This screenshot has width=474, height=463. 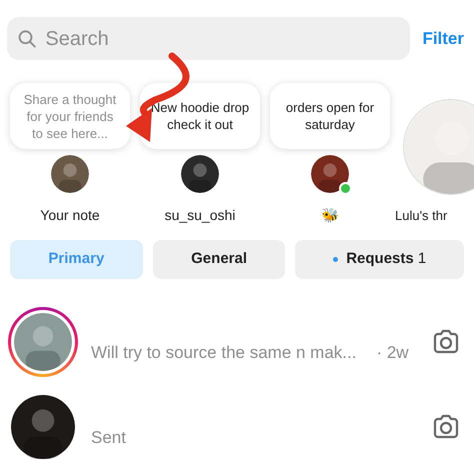 What do you see at coordinates (379, 259) in the screenshot?
I see `tab: Requests 1` at bounding box center [379, 259].